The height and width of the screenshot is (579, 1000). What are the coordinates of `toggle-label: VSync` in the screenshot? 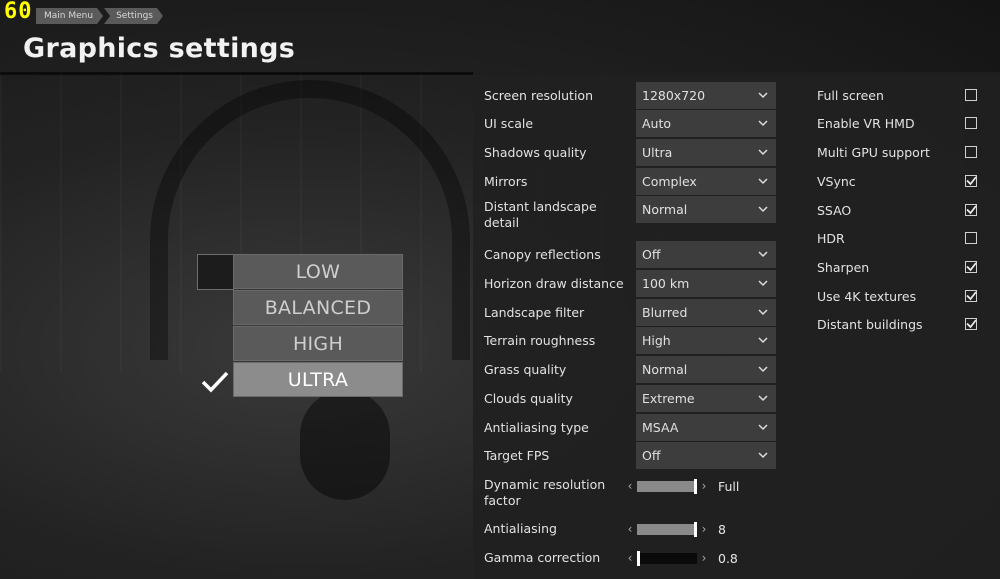 It's located at (836, 181).